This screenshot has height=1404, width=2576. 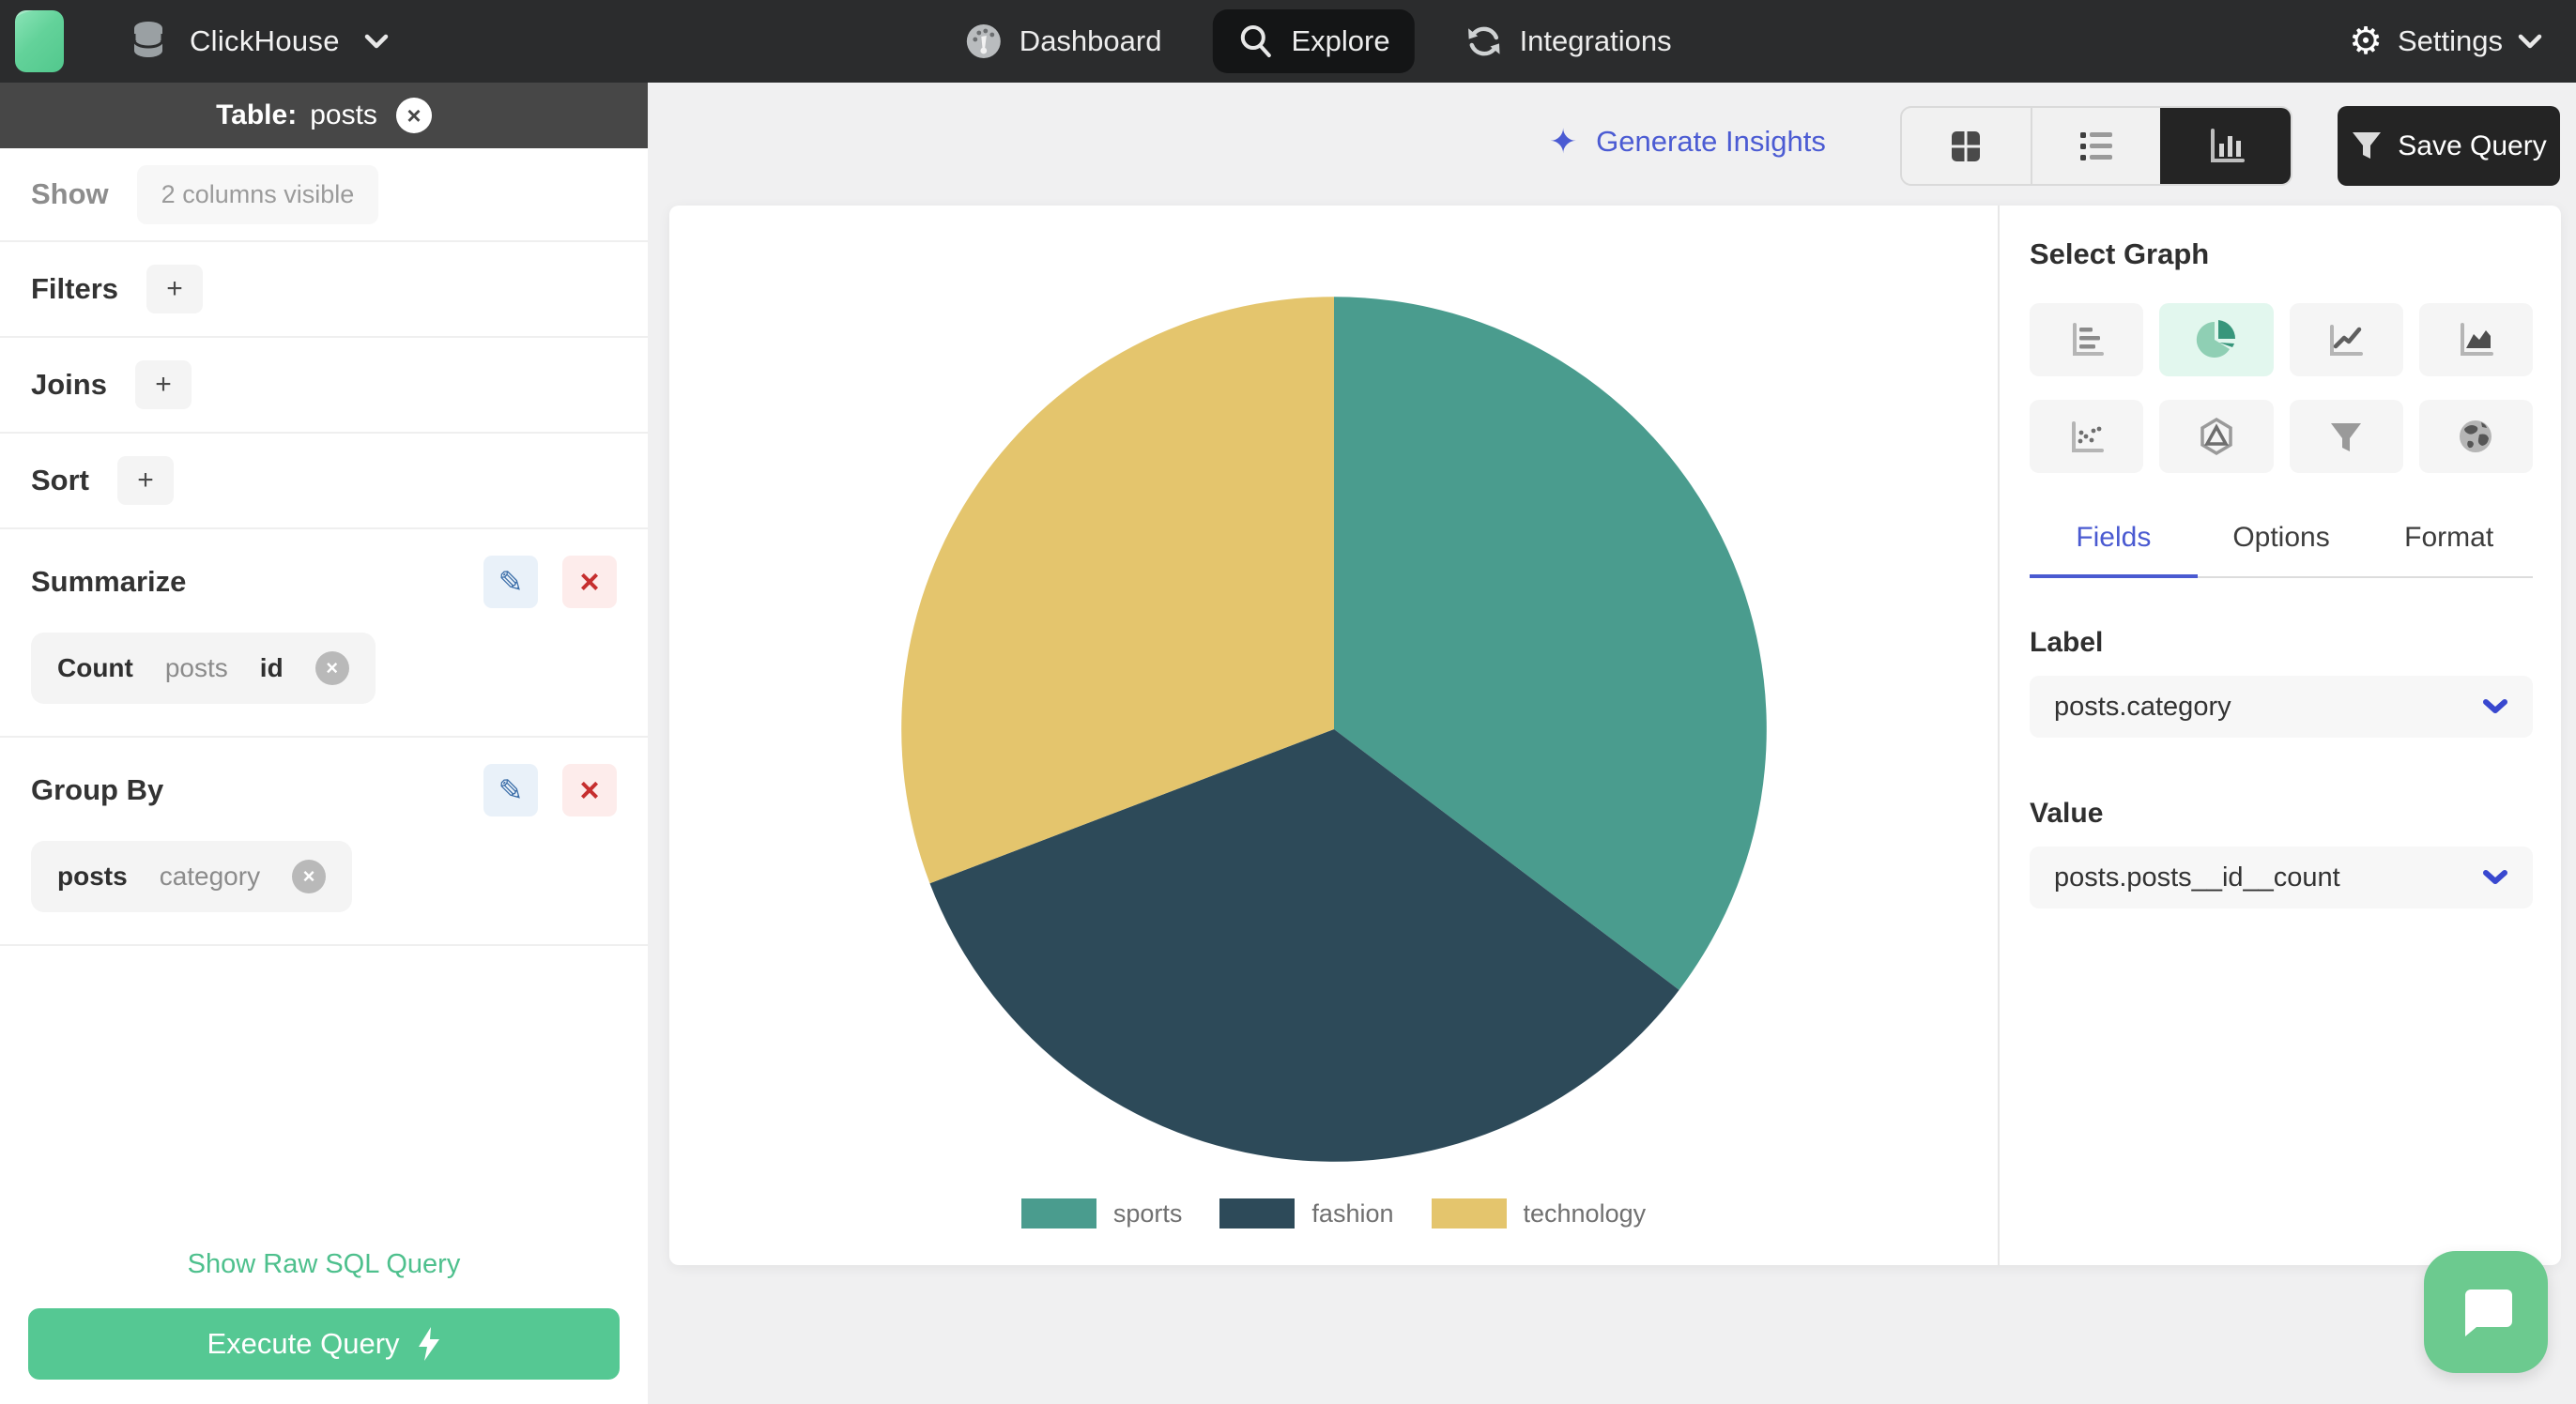 What do you see at coordinates (324, 290) in the screenshot?
I see `filters-row: Filters +` at bounding box center [324, 290].